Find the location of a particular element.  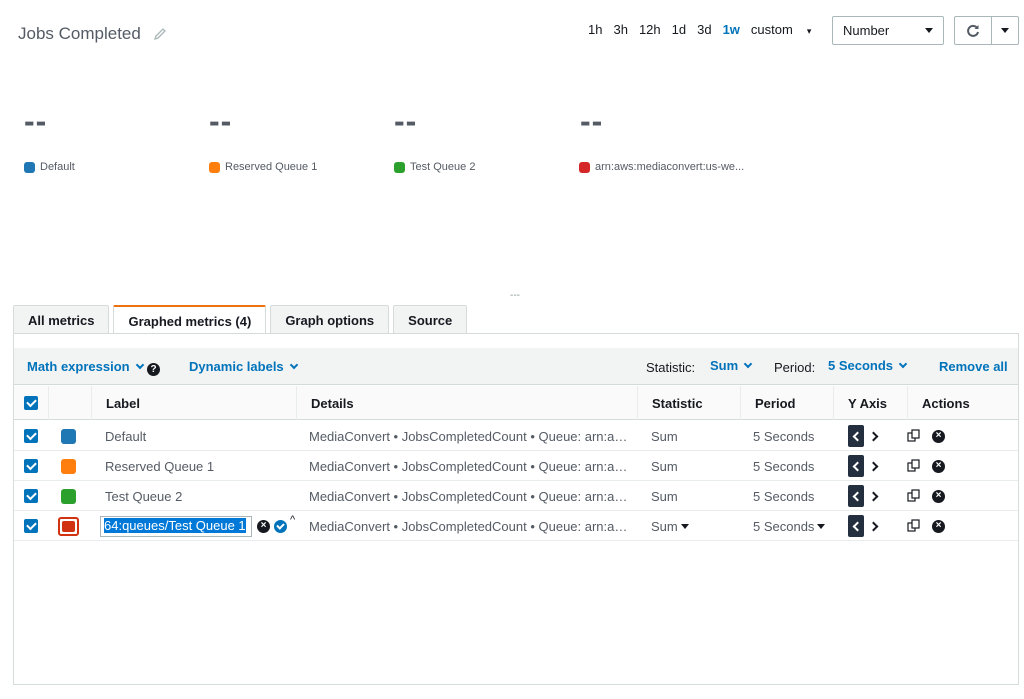

legend-item-reserved-queue-1: Reserved Queue 1 is located at coordinates (263, 167).